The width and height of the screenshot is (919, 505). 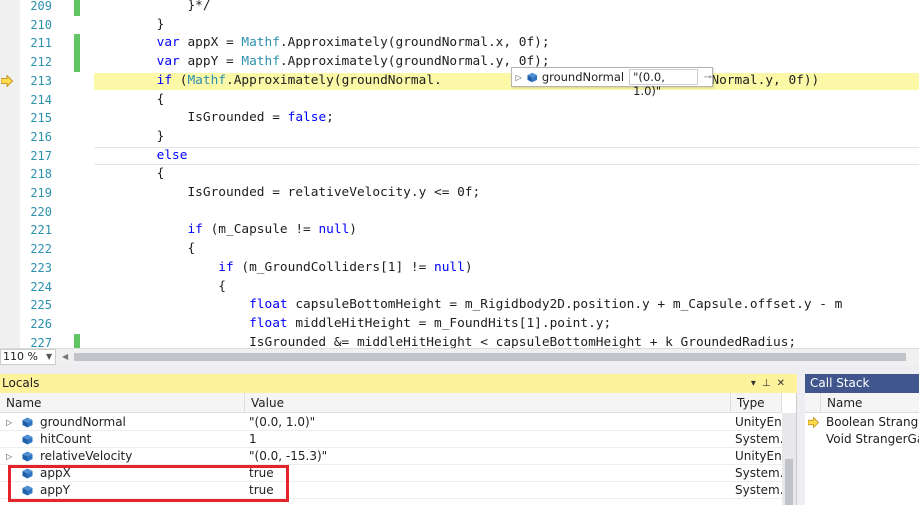 I want to click on local-value: 1, so click(x=488, y=439).